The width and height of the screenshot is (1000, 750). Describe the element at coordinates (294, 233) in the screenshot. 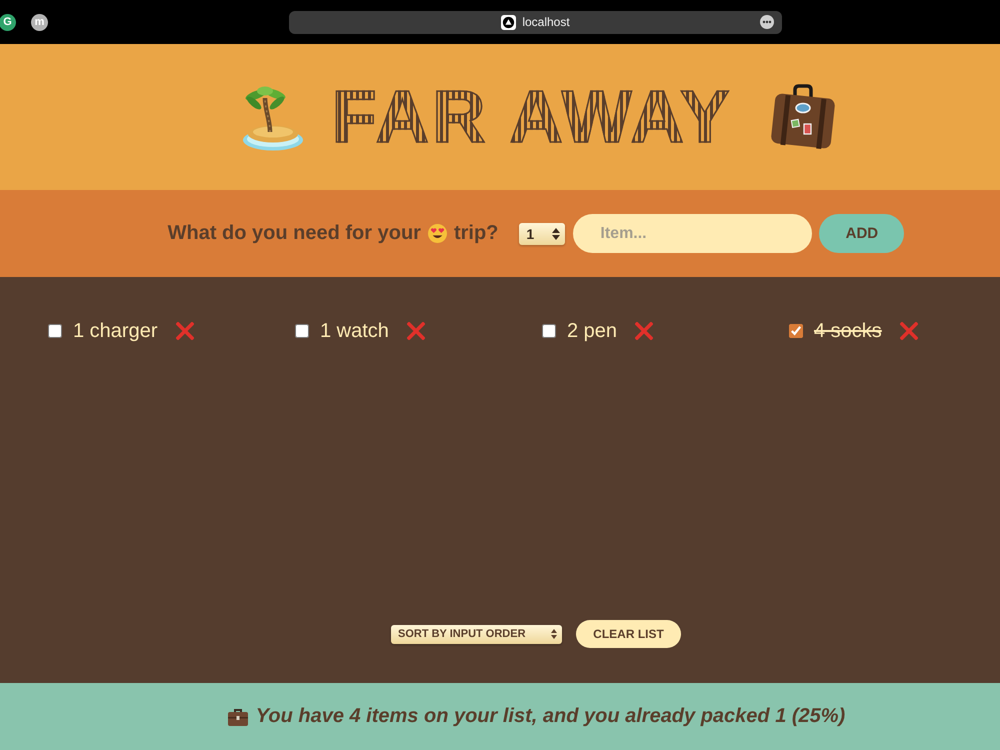

I see `question-text: What do you need for your` at that location.